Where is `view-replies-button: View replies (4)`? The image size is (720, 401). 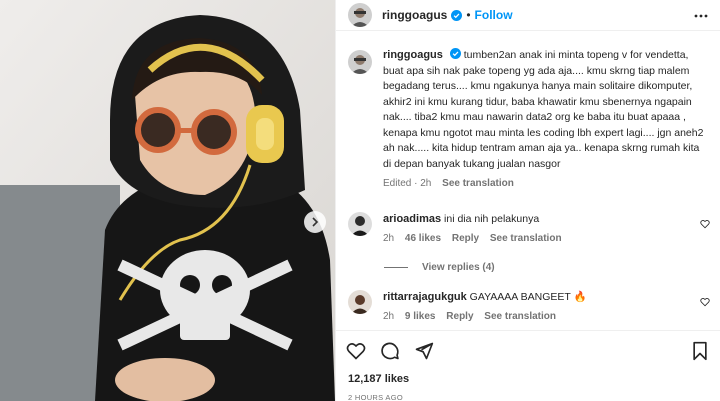 view-replies-button: View replies (4) is located at coordinates (439, 267).